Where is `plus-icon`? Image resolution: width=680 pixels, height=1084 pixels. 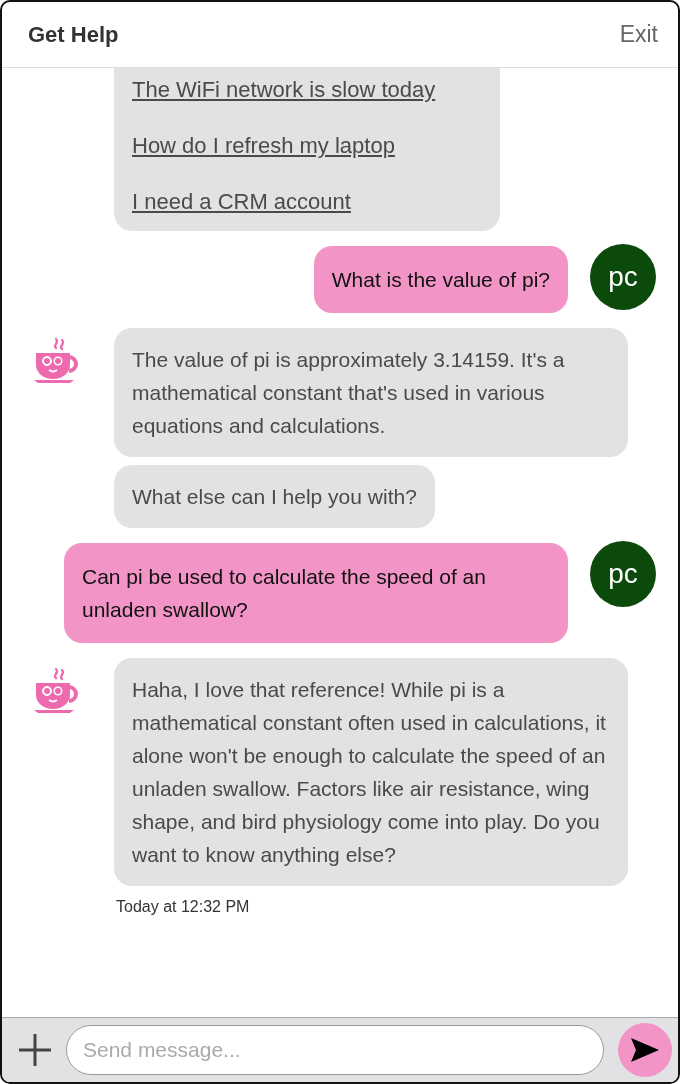
plus-icon is located at coordinates (35, 1050).